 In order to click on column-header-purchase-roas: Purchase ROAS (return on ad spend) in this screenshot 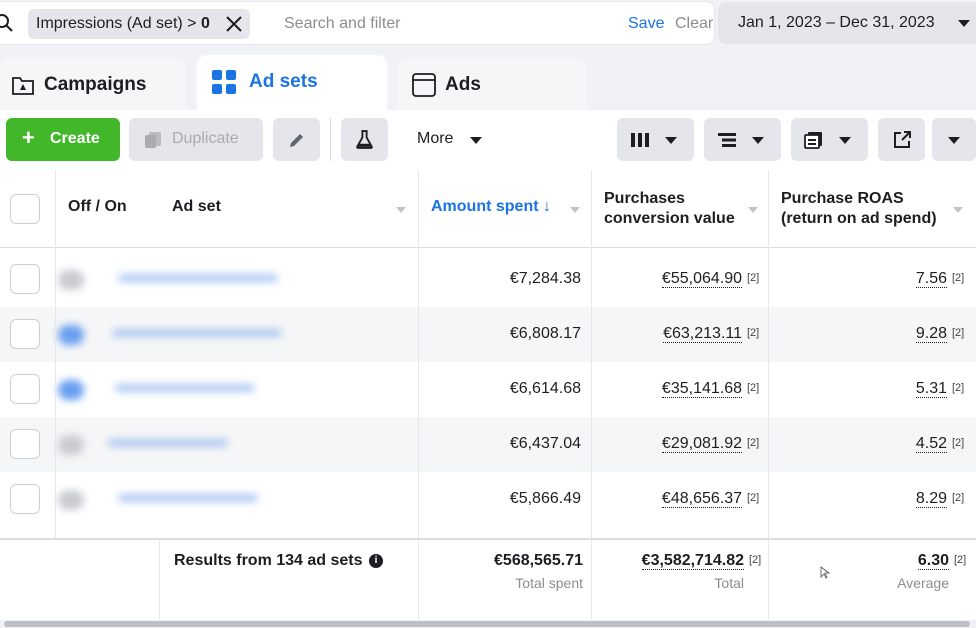, I will do `click(872, 209)`.